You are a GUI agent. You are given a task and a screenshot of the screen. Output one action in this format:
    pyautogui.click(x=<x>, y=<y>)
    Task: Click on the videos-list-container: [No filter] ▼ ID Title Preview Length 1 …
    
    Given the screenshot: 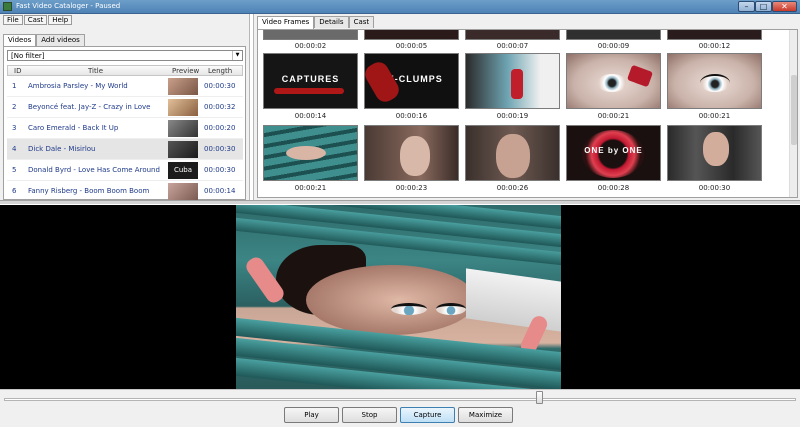 What is the action you would take?
    pyautogui.click(x=124, y=123)
    